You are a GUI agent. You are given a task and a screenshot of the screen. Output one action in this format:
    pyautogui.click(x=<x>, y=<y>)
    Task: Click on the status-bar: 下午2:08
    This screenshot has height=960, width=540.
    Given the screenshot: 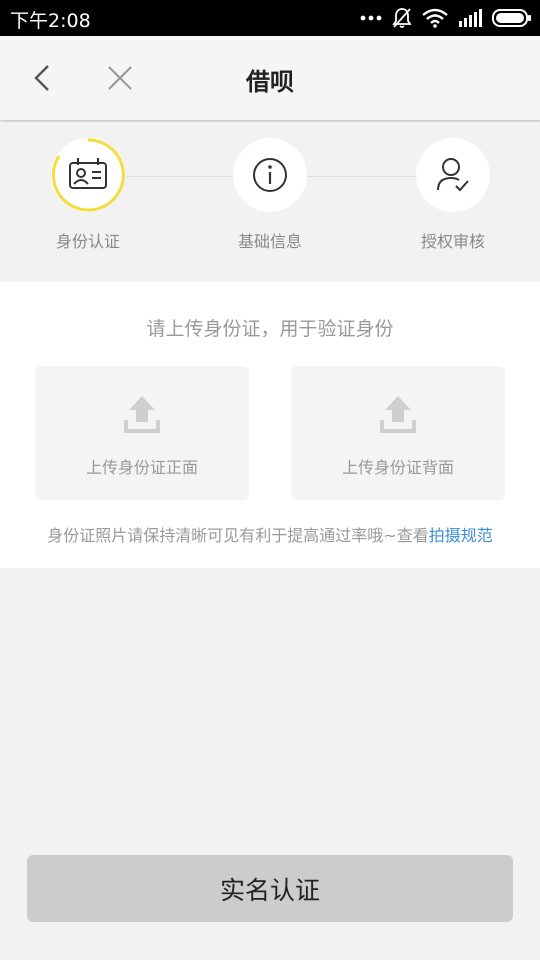 What is the action you would take?
    pyautogui.click(x=270, y=18)
    